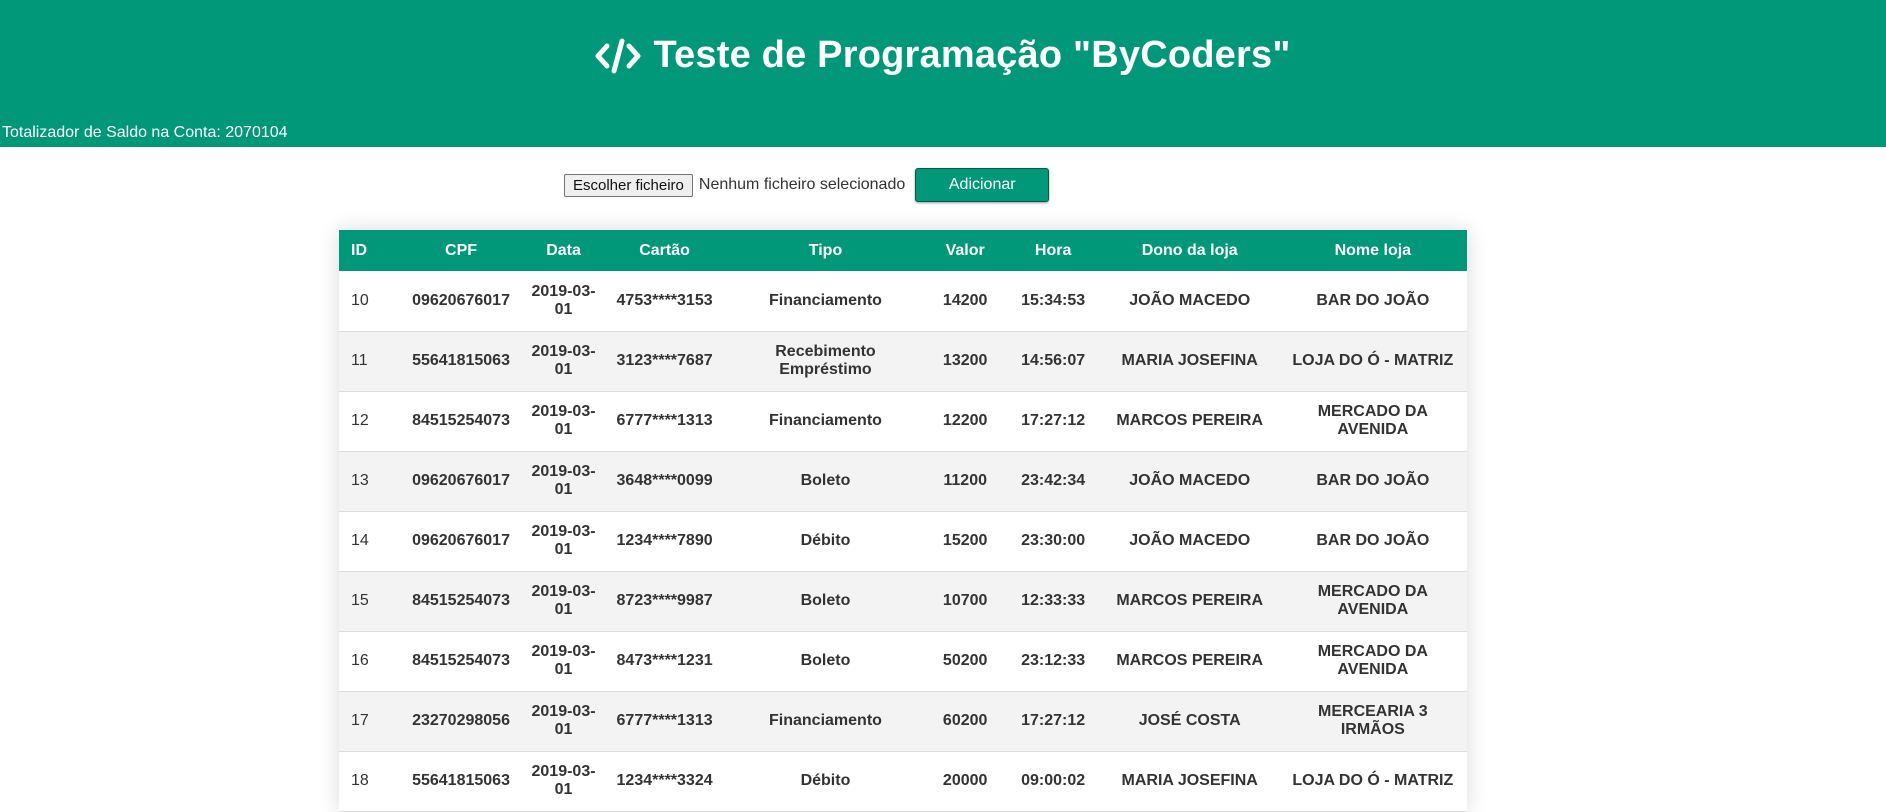  What do you see at coordinates (145, 132) in the screenshot?
I see `balance-total: Totalizador de Saldo na Conta: 2070104` at bounding box center [145, 132].